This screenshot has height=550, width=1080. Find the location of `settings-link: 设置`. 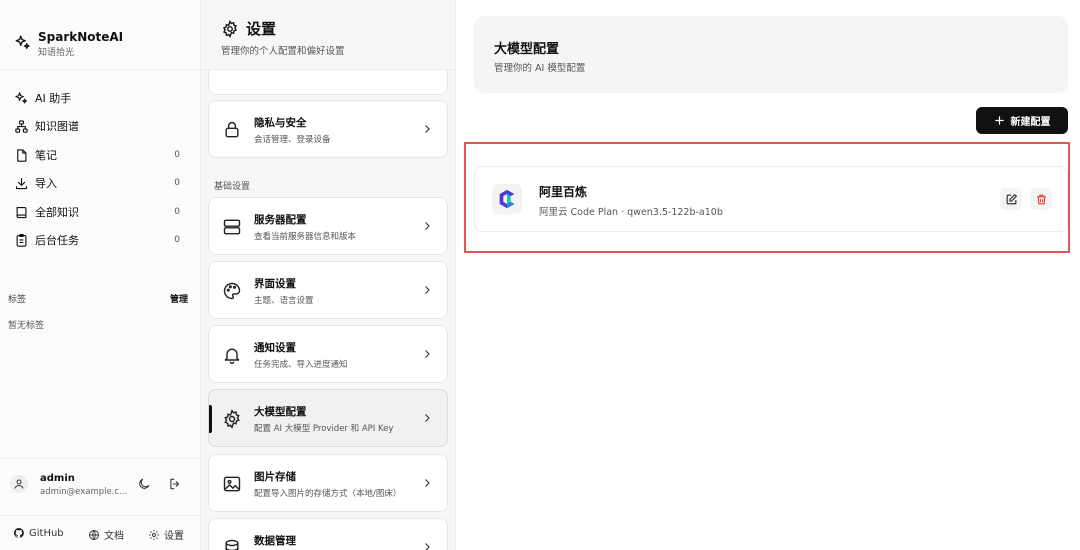

settings-link: 设置 is located at coordinates (166, 534).